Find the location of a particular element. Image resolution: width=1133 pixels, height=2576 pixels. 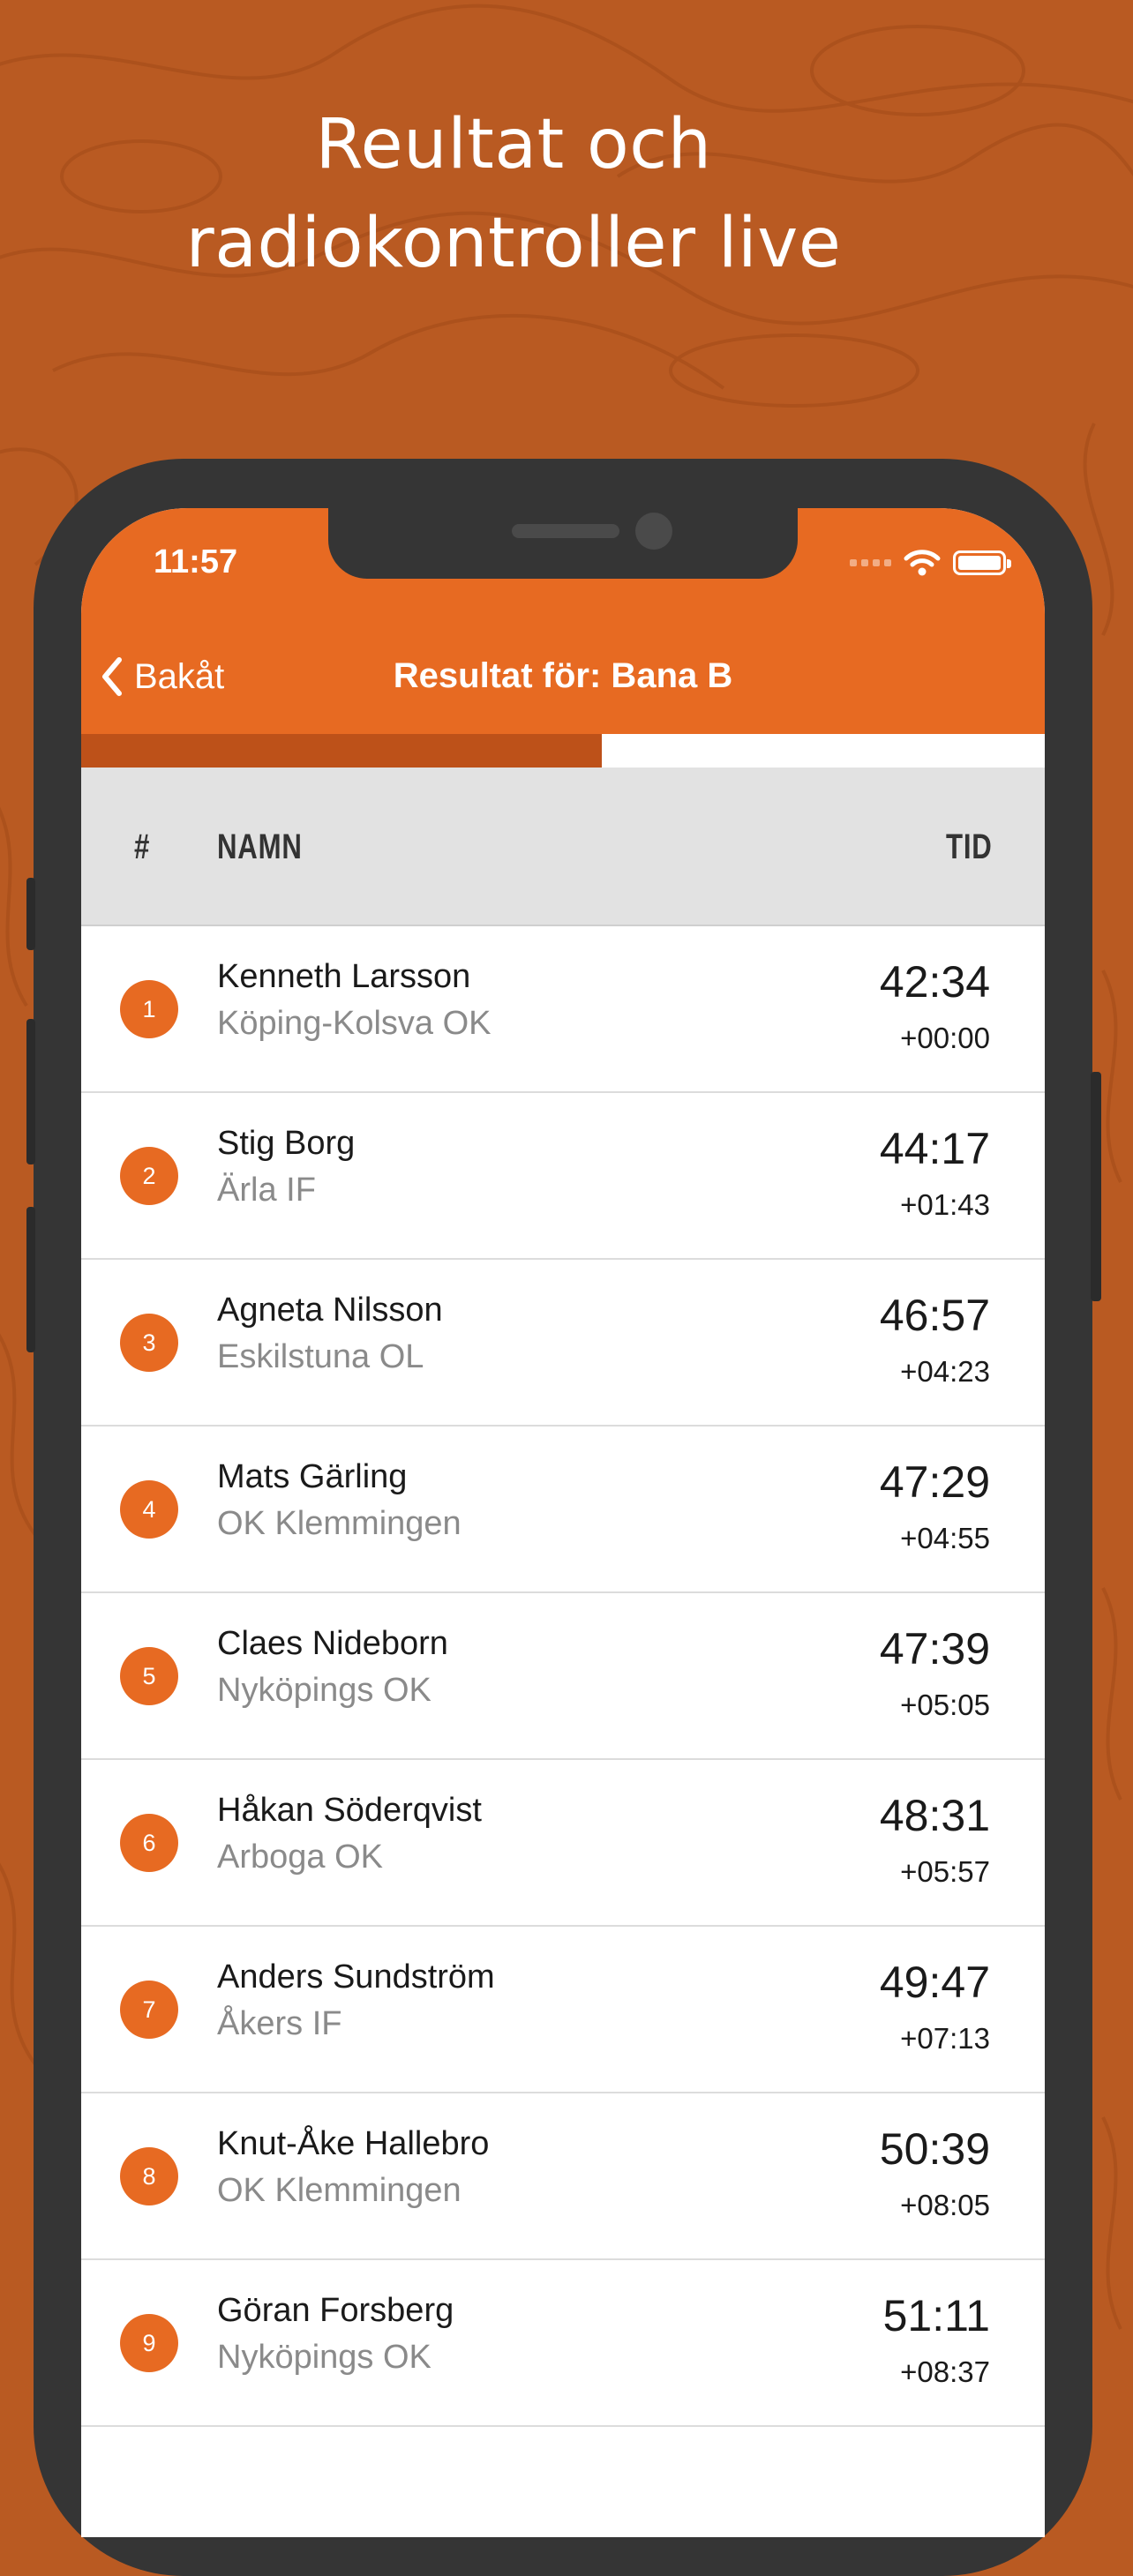

time-behind: +08:37 is located at coordinates (945, 2371).